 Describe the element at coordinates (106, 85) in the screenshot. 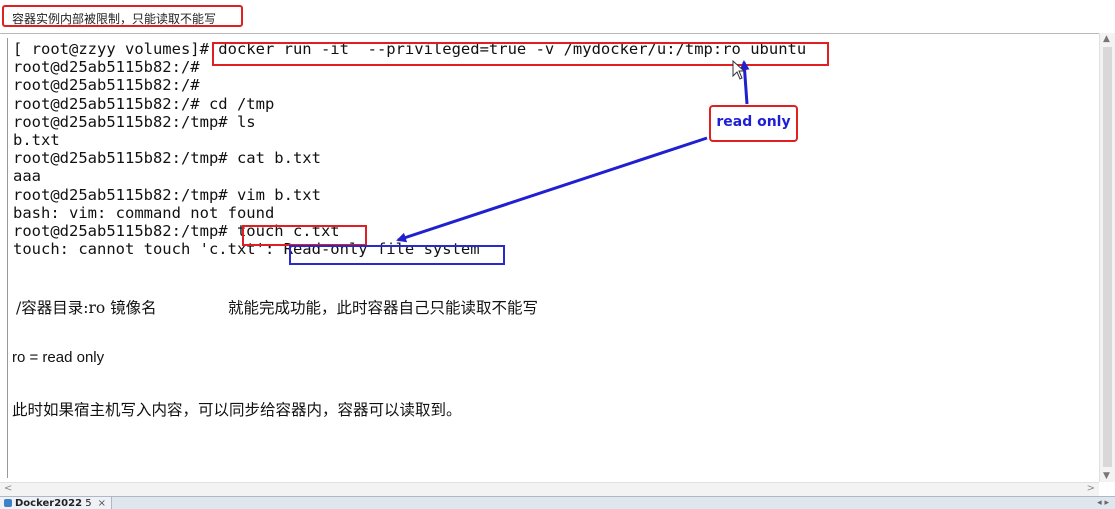

I see `terminal-line: root@d25ab5115b82:/#` at that location.